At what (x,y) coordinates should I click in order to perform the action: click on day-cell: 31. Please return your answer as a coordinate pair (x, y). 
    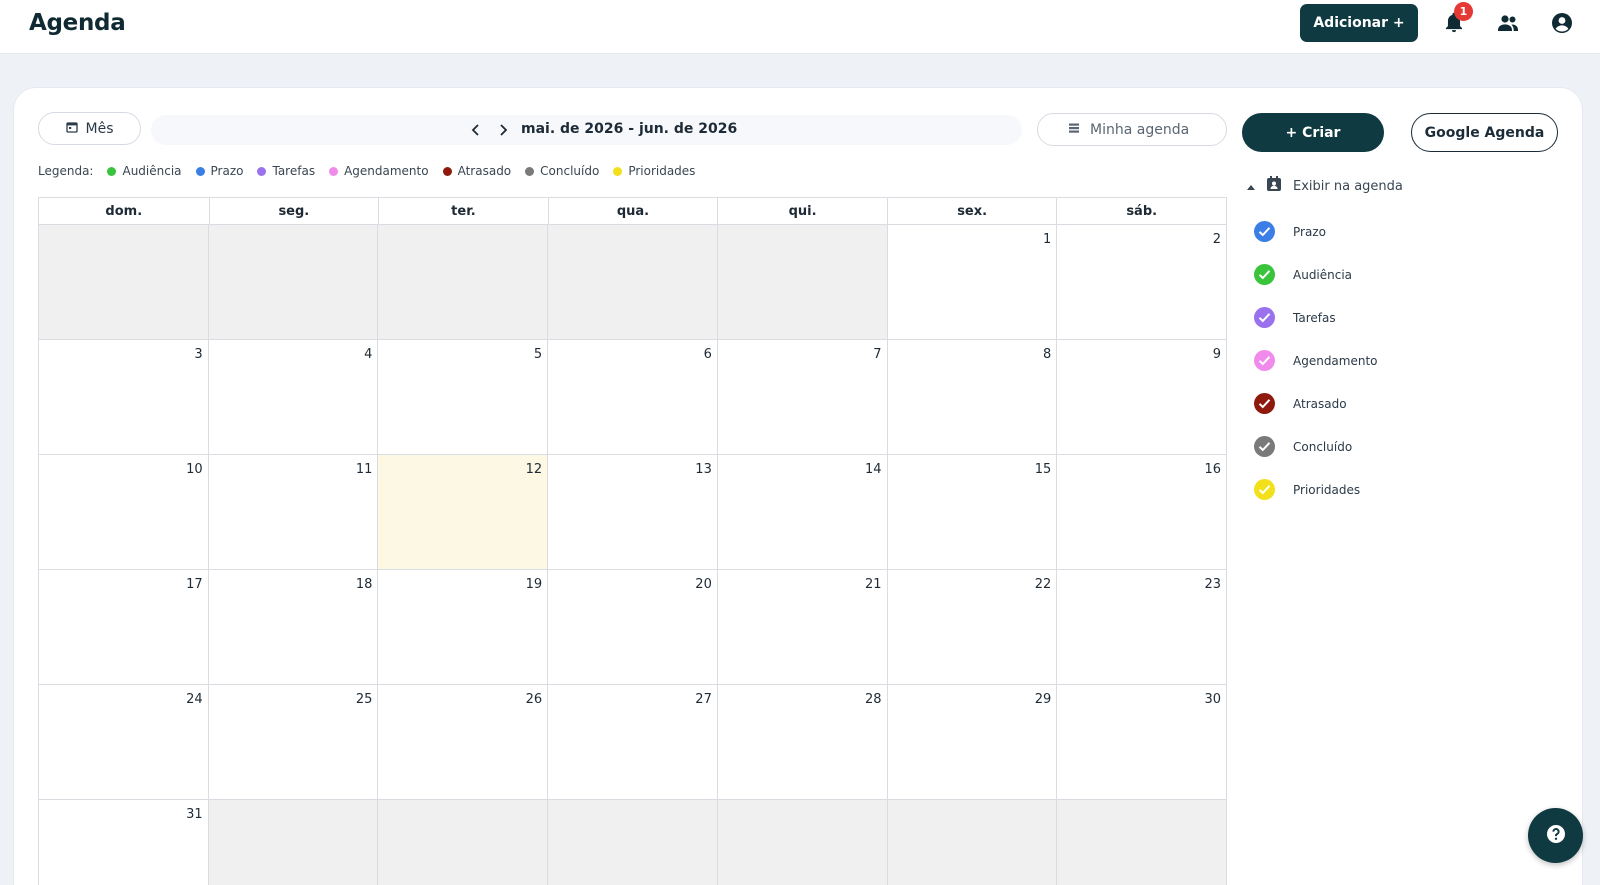
    Looking at the image, I should click on (124, 842).